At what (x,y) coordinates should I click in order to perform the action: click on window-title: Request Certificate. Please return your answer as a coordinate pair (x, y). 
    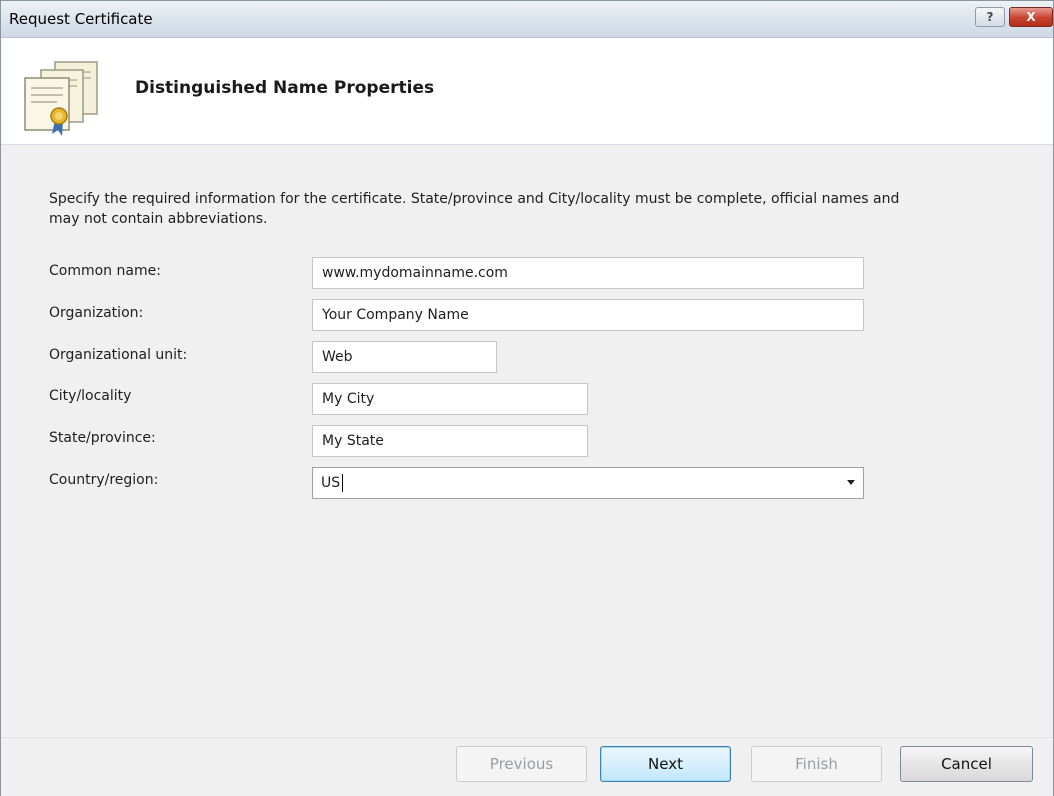
    Looking at the image, I should click on (81, 19).